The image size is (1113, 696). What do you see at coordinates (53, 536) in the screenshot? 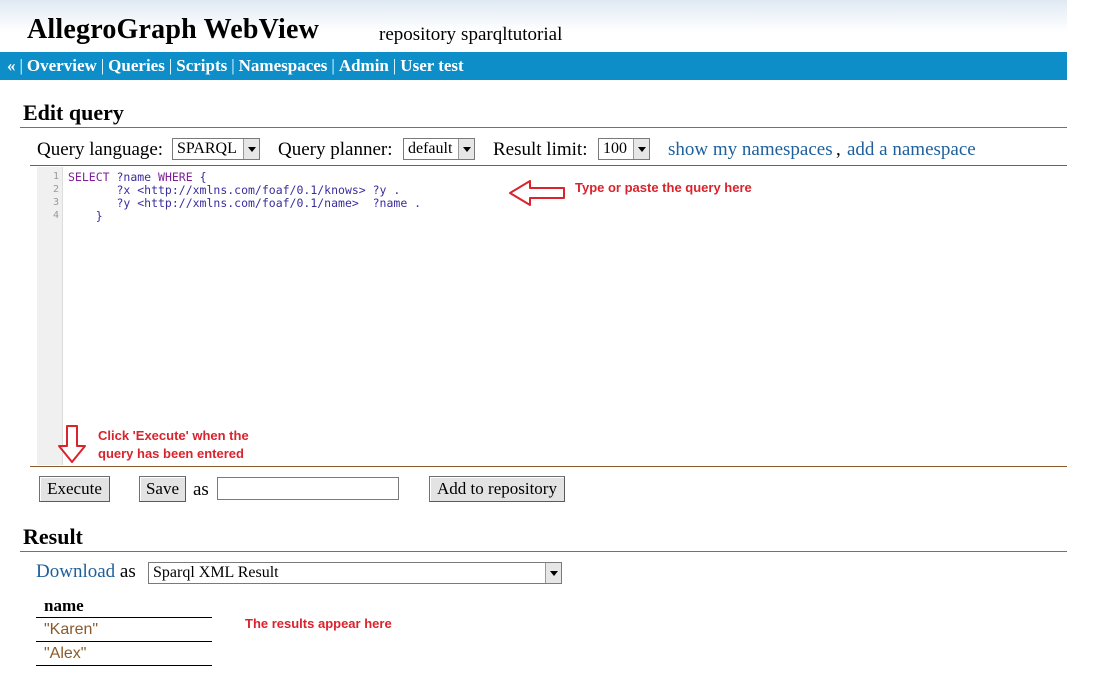
I see `result-heading: Result` at bounding box center [53, 536].